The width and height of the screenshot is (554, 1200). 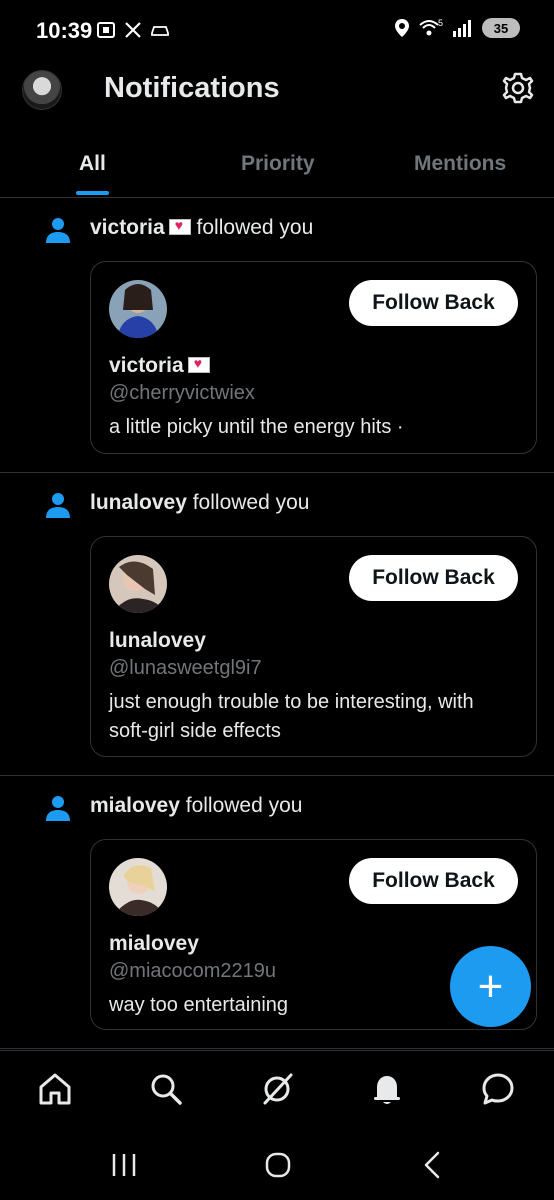 I want to click on location-icon, so click(x=402, y=28).